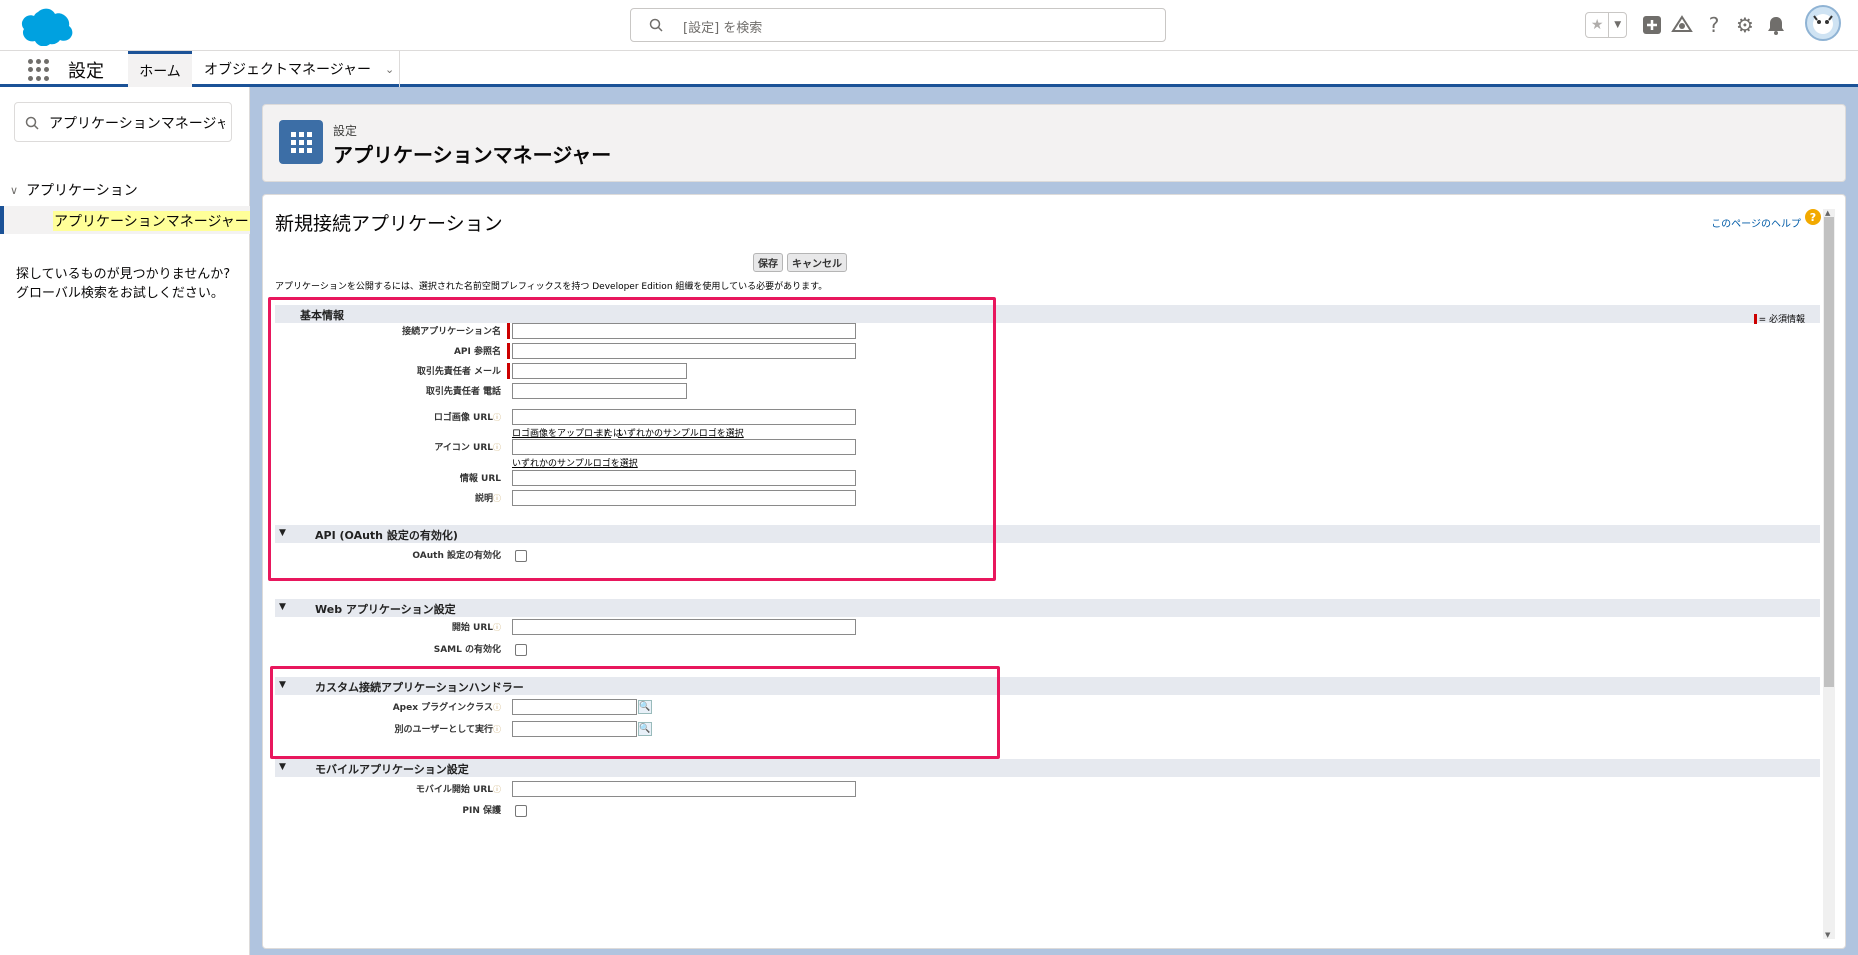 This screenshot has width=1858, height=955. Describe the element at coordinates (458, 372) in the screenshot. I see `field-label: 取引先責任者 メール` at that location.